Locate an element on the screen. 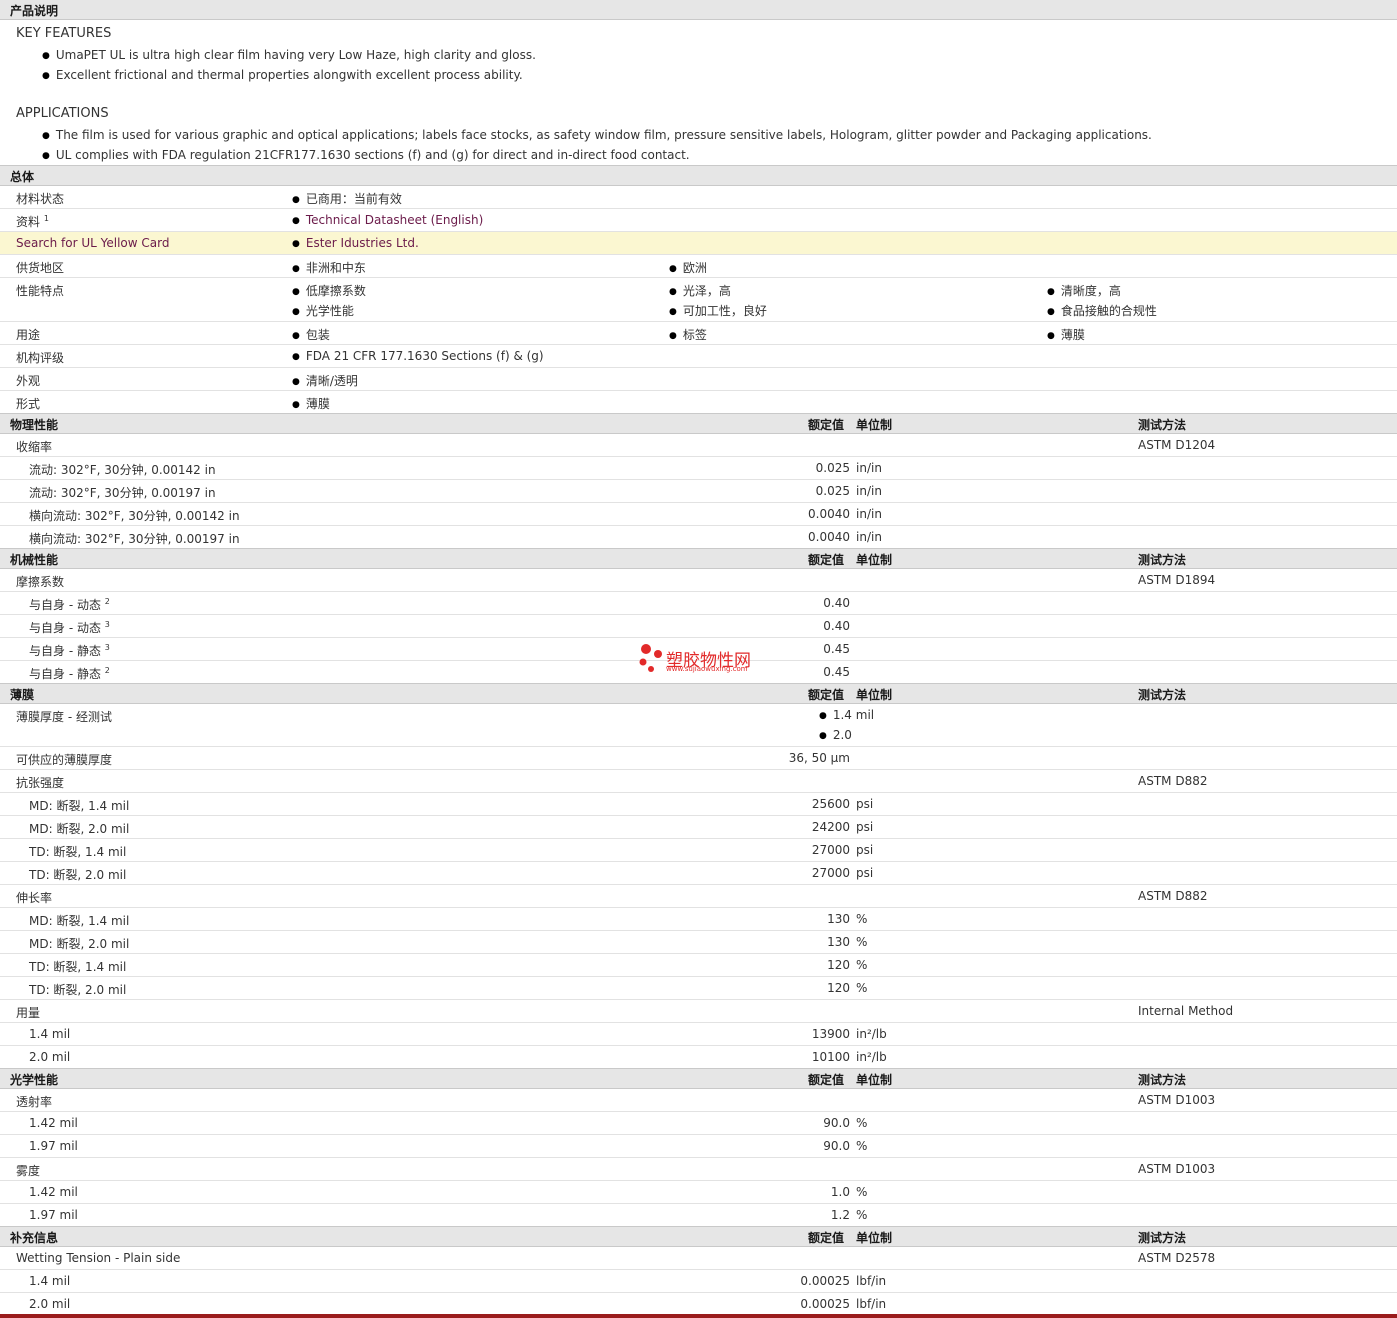 The width and height of the screenshot is (1397, 1318). ul-yellow-card-link: Search for UL Yellow Card is located at coordinates (92, 243).